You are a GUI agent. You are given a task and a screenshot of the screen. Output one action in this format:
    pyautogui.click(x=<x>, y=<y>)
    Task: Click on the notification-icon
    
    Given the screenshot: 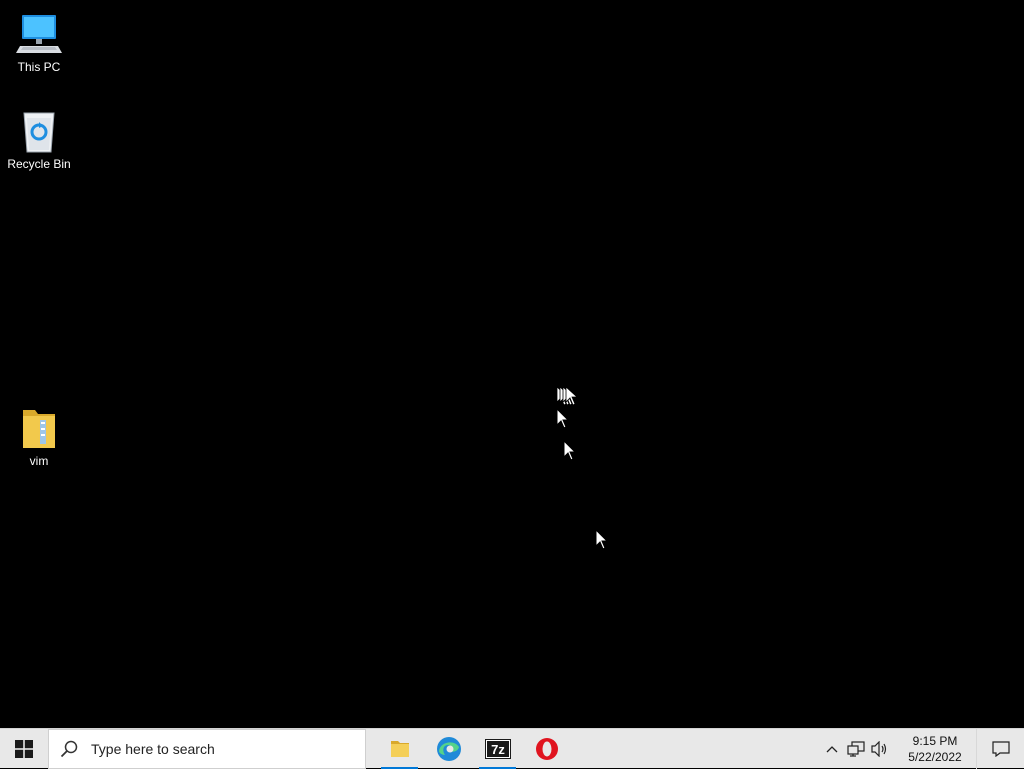 What is the action you would take?
    pyautogui.click(x=1000, y=749)
    